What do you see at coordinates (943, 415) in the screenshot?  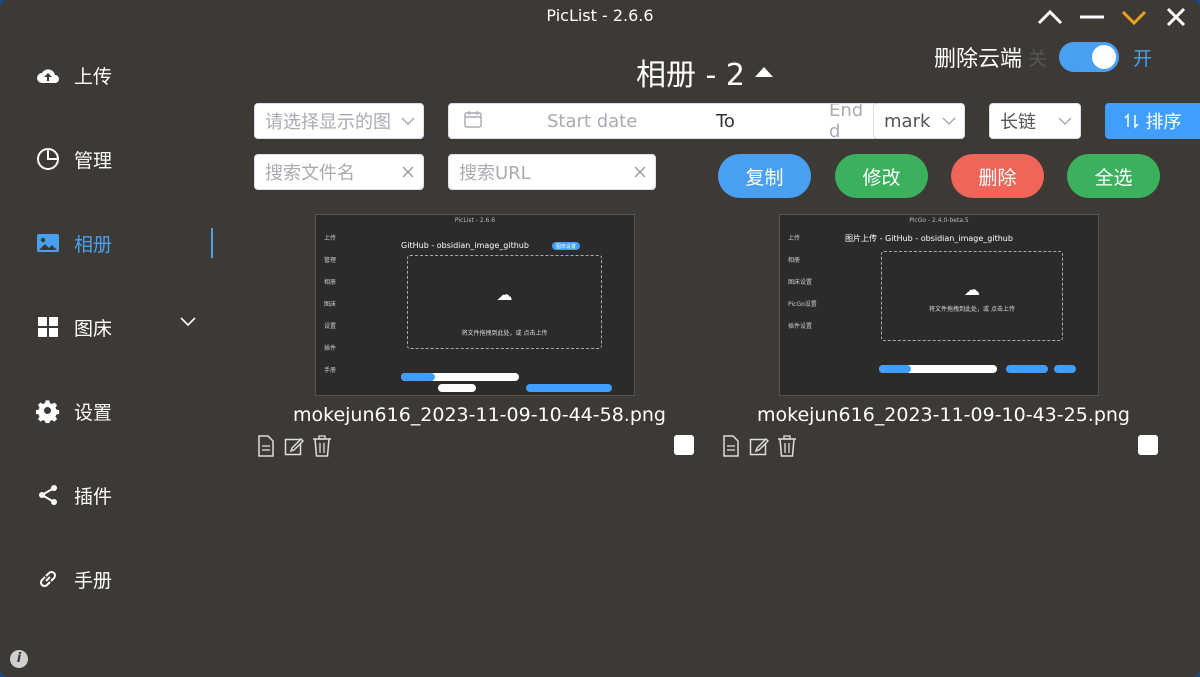 I see `image-filename: mokejun616_2023-11-09-10-43-25.png` at bounding box center [943, 415].